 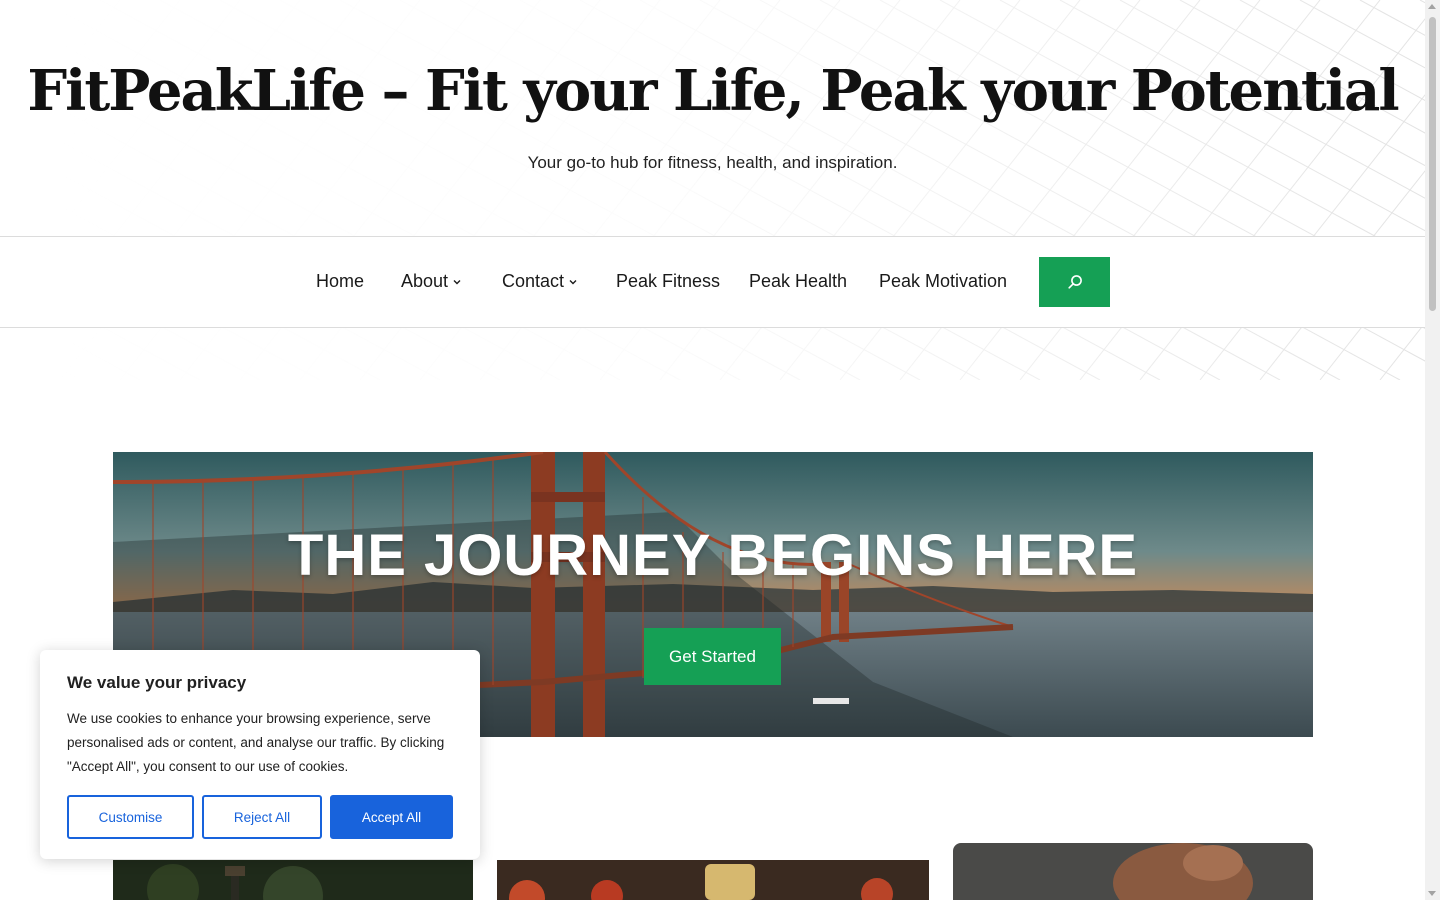 I want to click on nav-item-label: About, so click(x=425, y=281).